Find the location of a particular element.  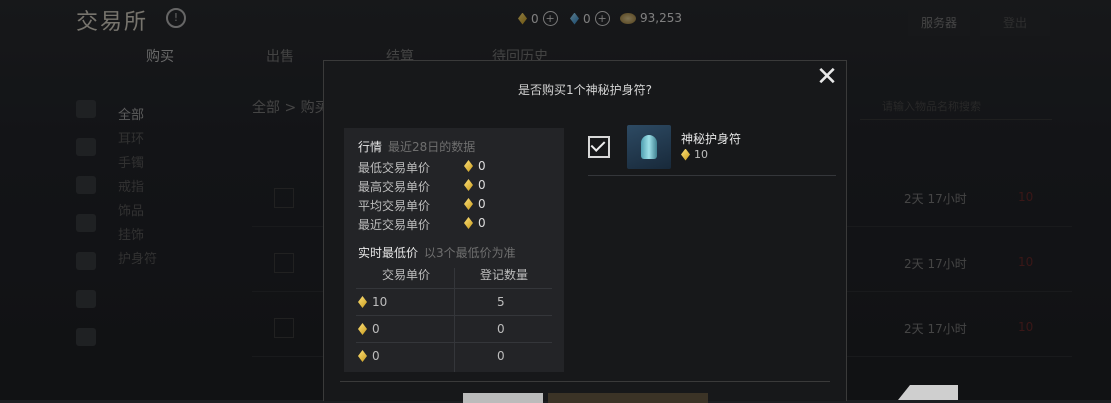

stat-recent-value: 0 is located at coordinates (475, 223).